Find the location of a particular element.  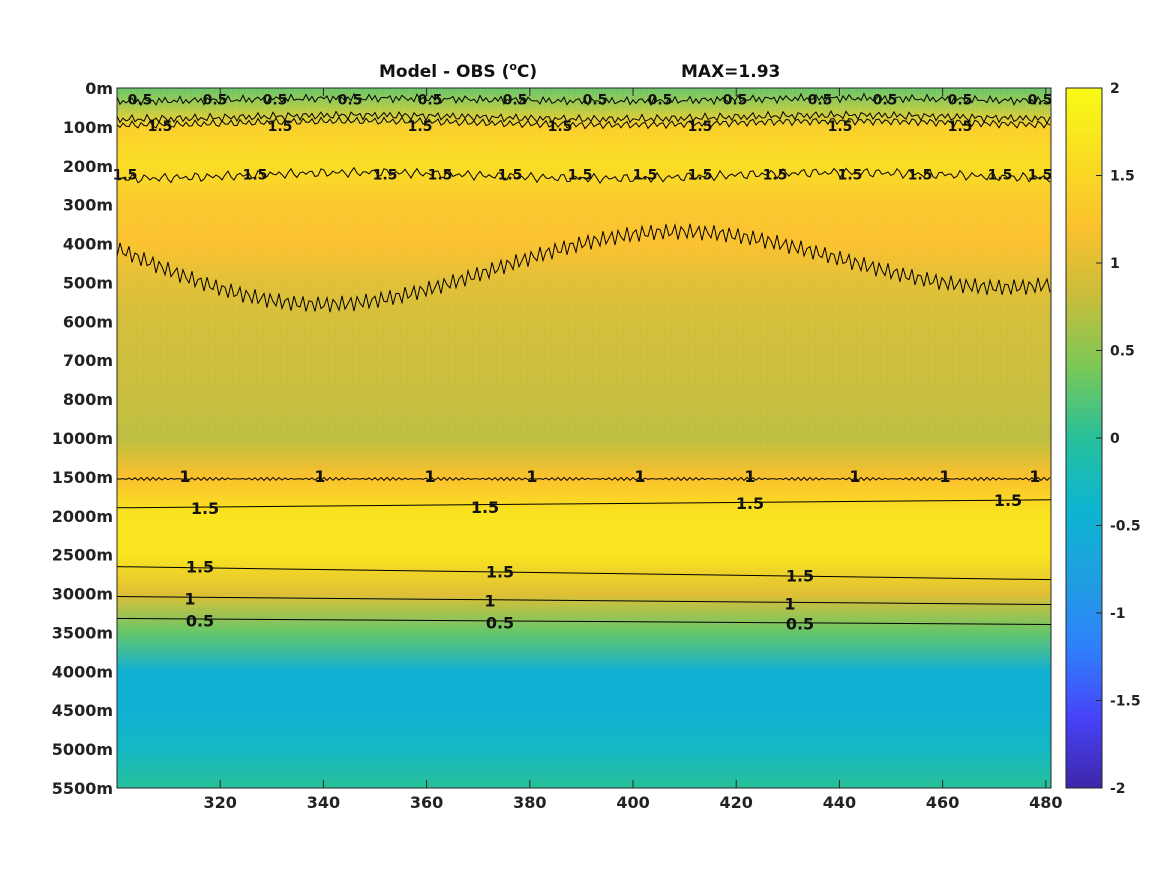

colorbar: 2 1.5 1 0.5 0 -0.5 -1 -1.5 -2 is located at coordinates (1103, 439).